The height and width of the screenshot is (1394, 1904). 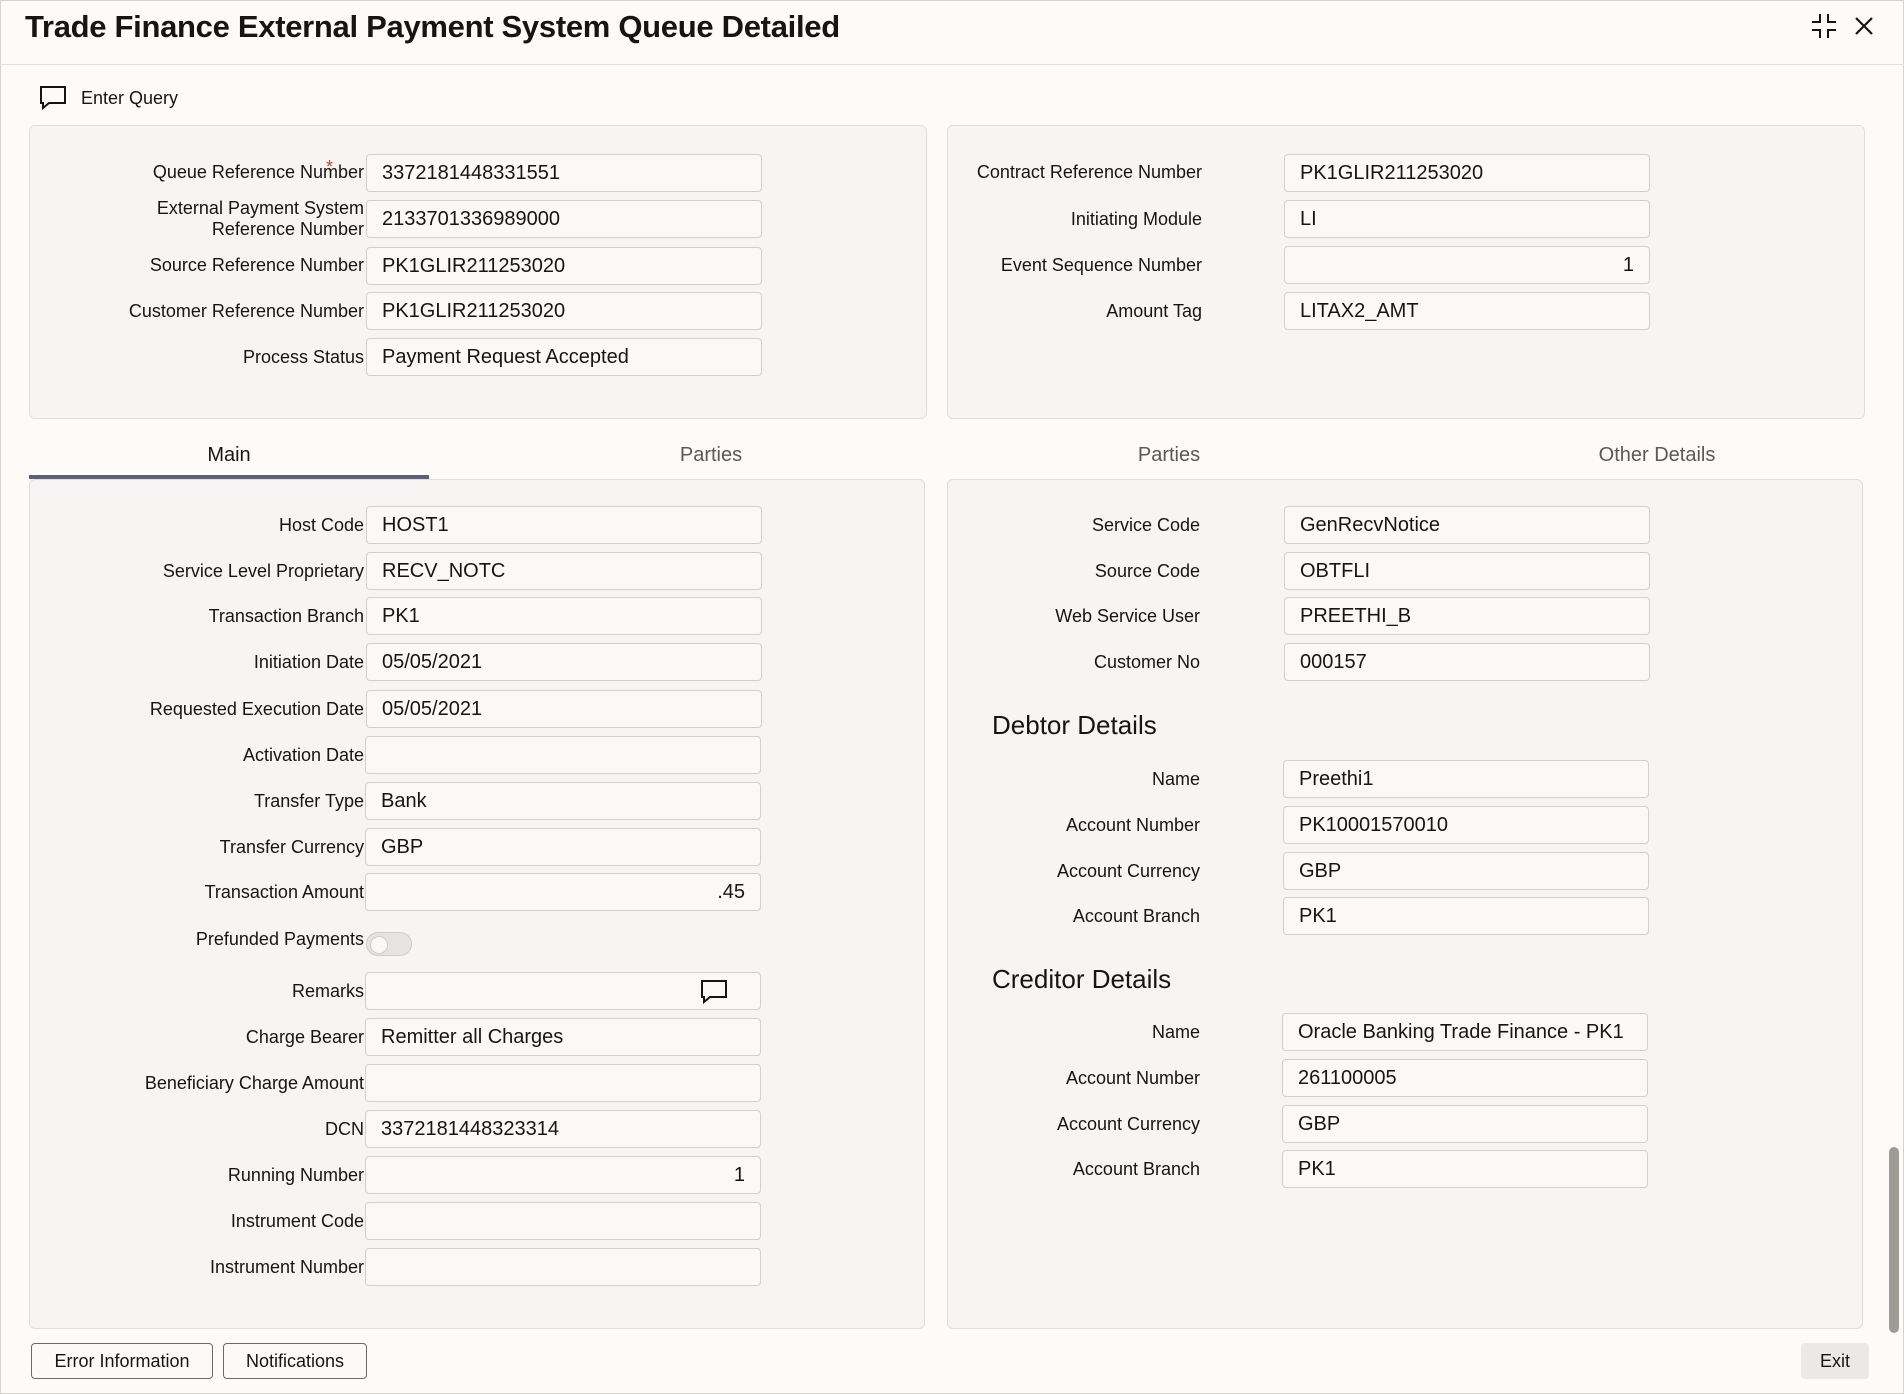 What do you see at coordinates (563, 801) in the screenshot?
I see `transfer-type-field: Bank` at bounding box center [563, 801].